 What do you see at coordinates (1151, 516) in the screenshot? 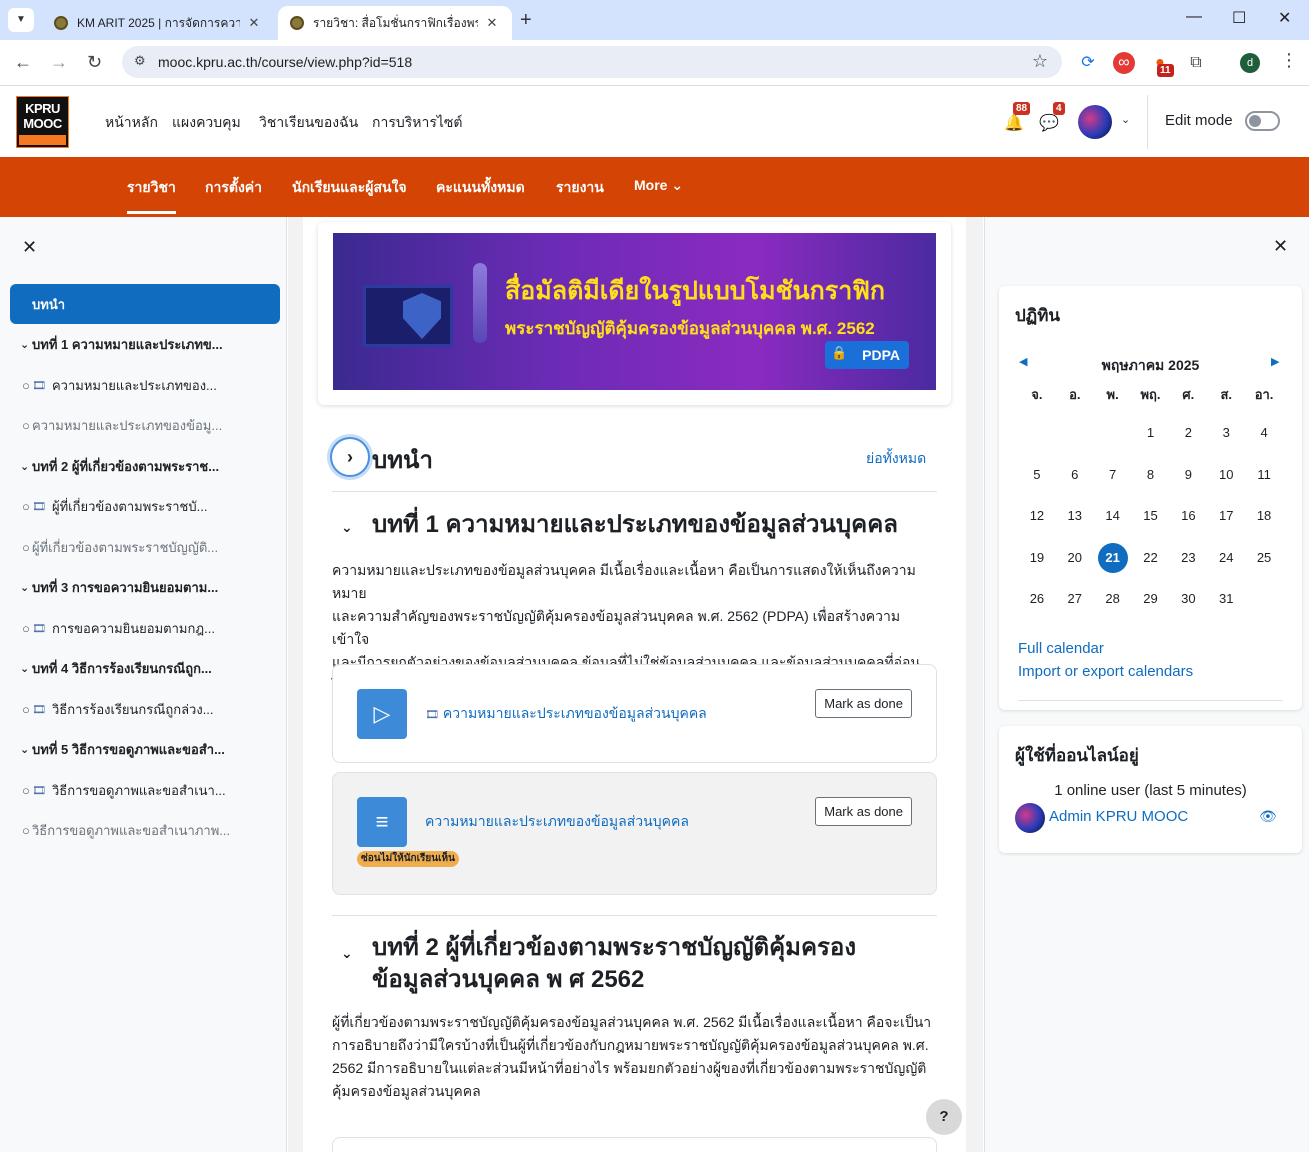
I see `calendar-day: 15` at bounding box center [1151, 516].